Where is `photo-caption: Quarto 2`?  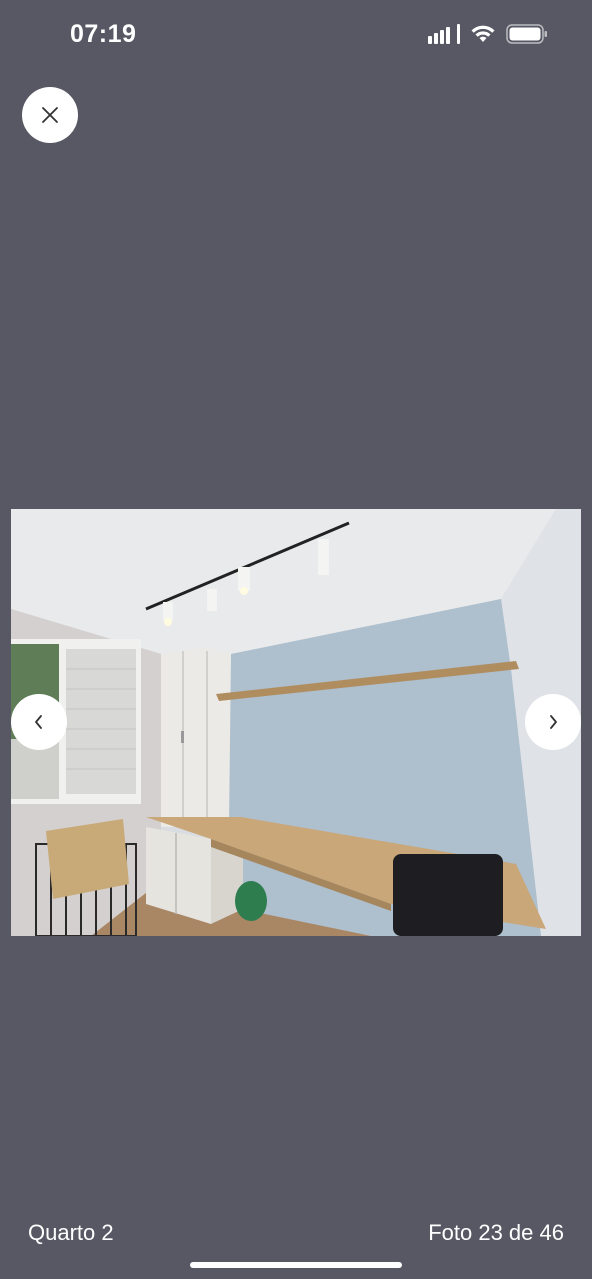 photo-caption: Quarto 2 is located at coordinates (71, 1232).